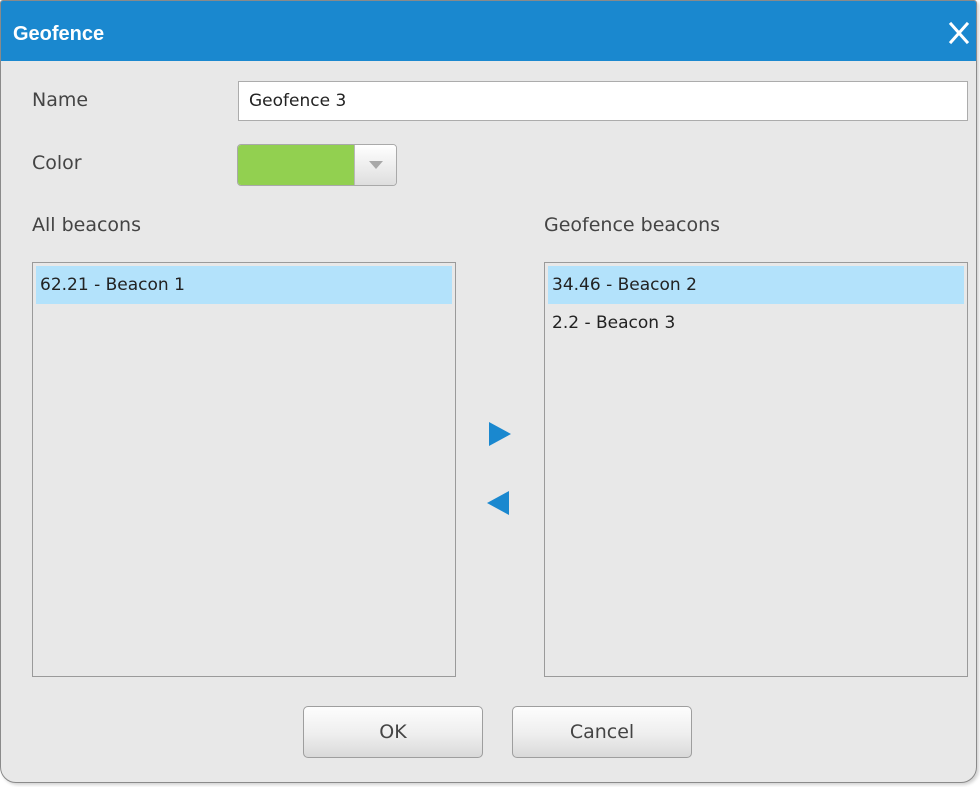 The image size is (980, 787). What do you see at coordinates (603, 101) in the screenshot?
I see `name-input` at bounding box center [603, 101].